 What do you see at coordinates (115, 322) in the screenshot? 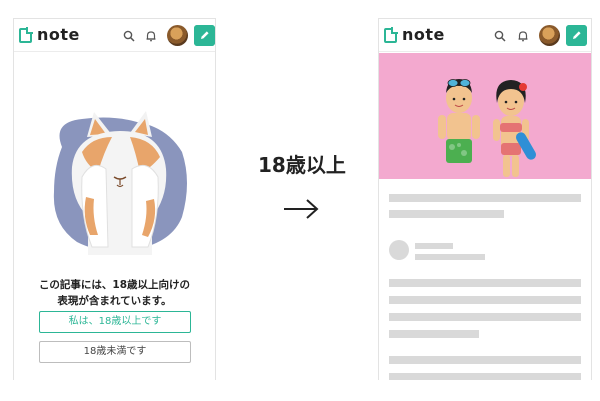
I see `confirm-18-plus-button: 私は、18歳以上です` at bounding box center [115, 322].